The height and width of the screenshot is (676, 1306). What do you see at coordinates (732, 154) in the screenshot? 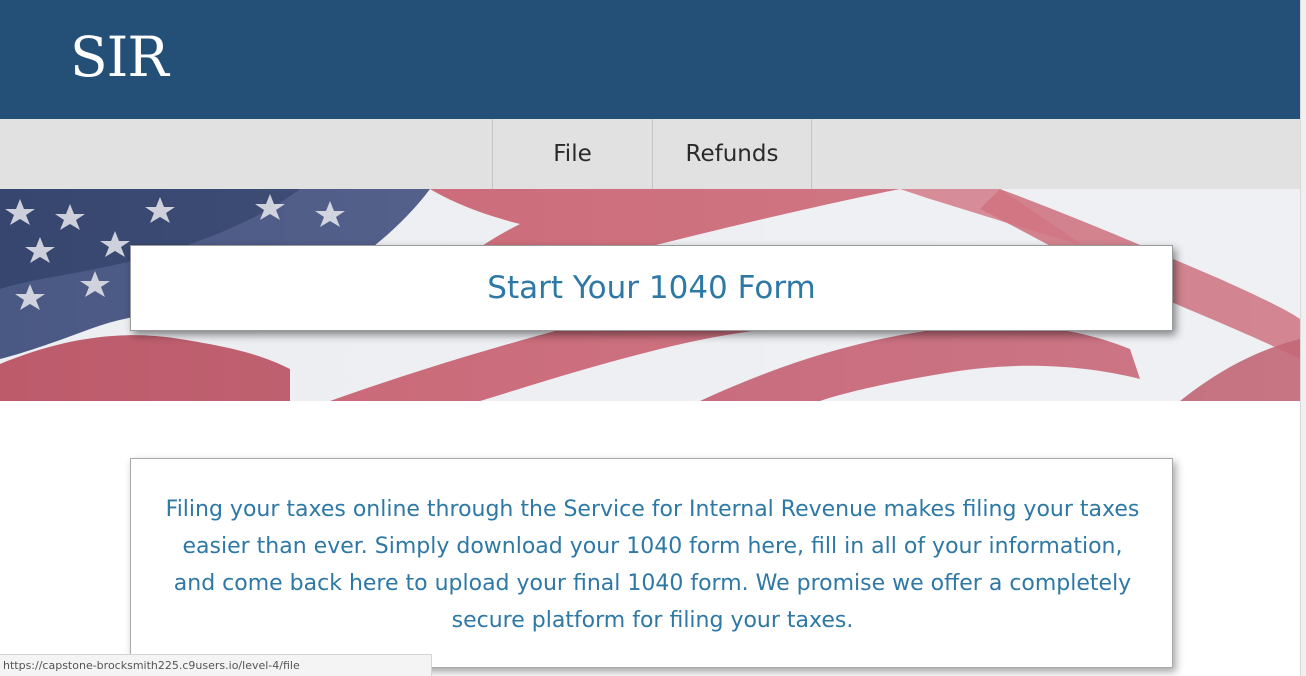
I see `nav-item-refunds: Refunds` at bounding box center [732, 154].